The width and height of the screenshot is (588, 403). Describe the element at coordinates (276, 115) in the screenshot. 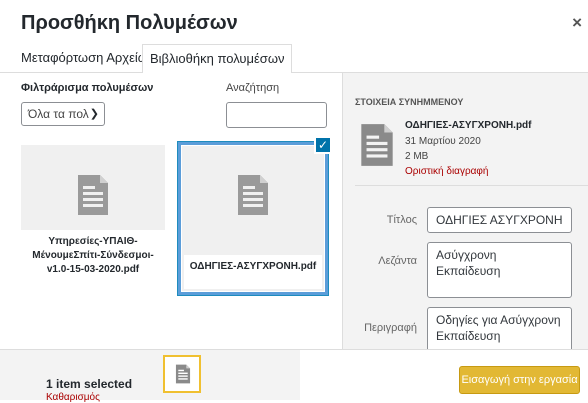

I see `search-input` at that location.